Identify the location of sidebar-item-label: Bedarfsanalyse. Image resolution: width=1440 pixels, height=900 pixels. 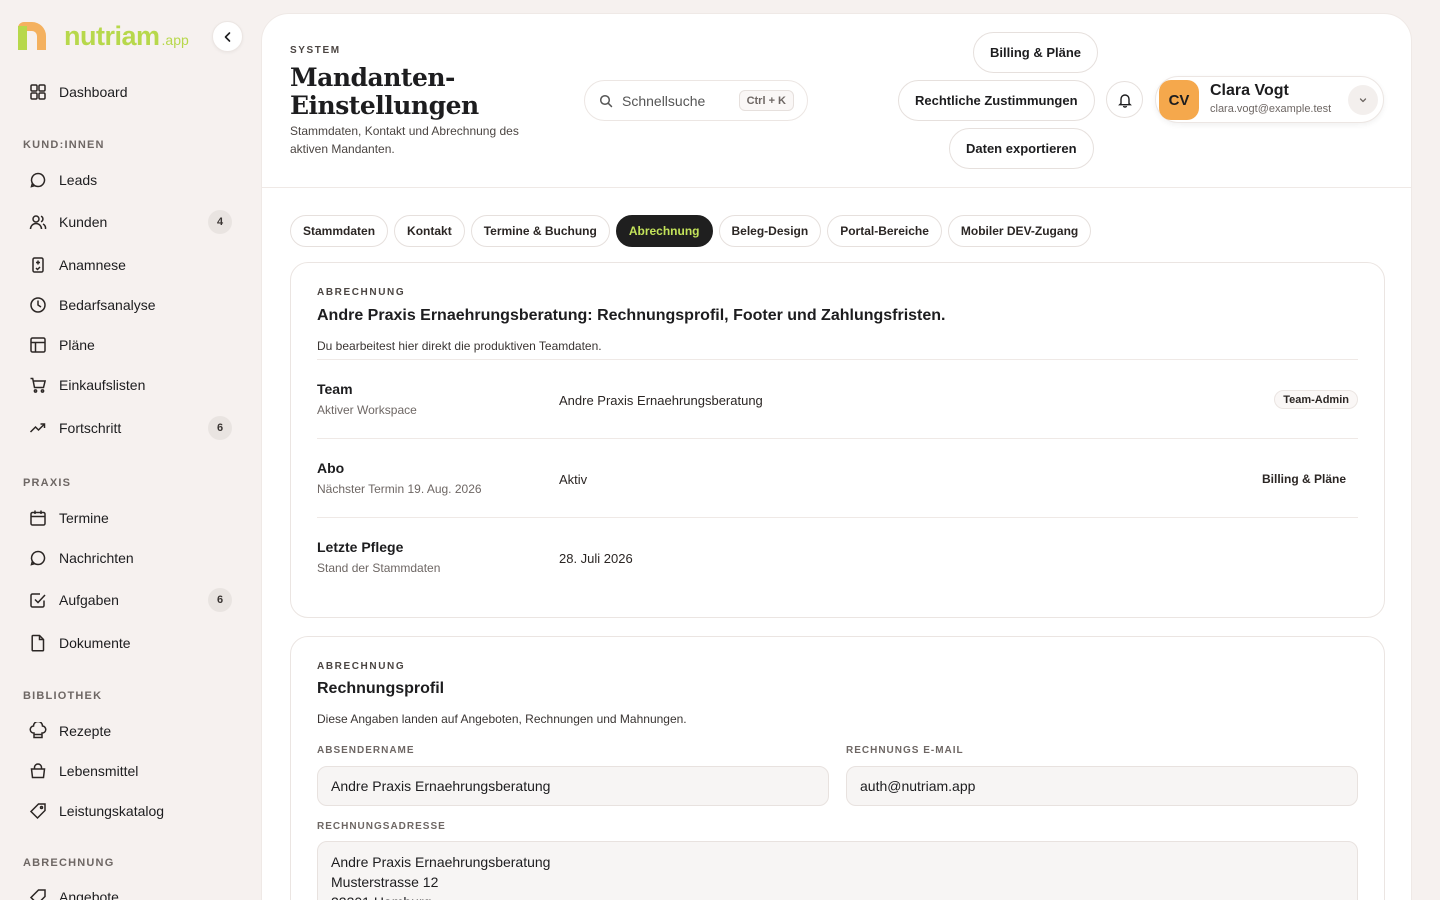
(107, 305).